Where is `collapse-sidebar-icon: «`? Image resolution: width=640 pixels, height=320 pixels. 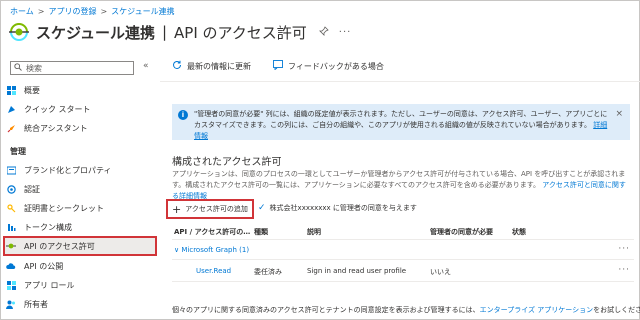
collapse-sidebar-icon: « is located at coordinates (146, 66).